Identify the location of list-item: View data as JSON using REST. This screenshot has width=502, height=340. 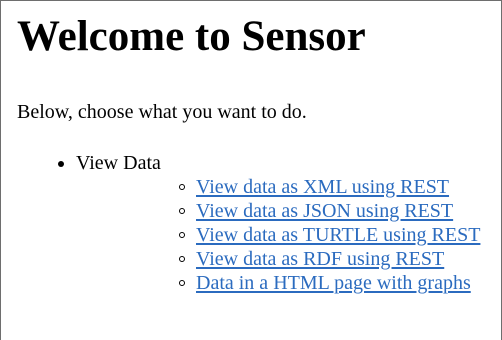
(278, 211).